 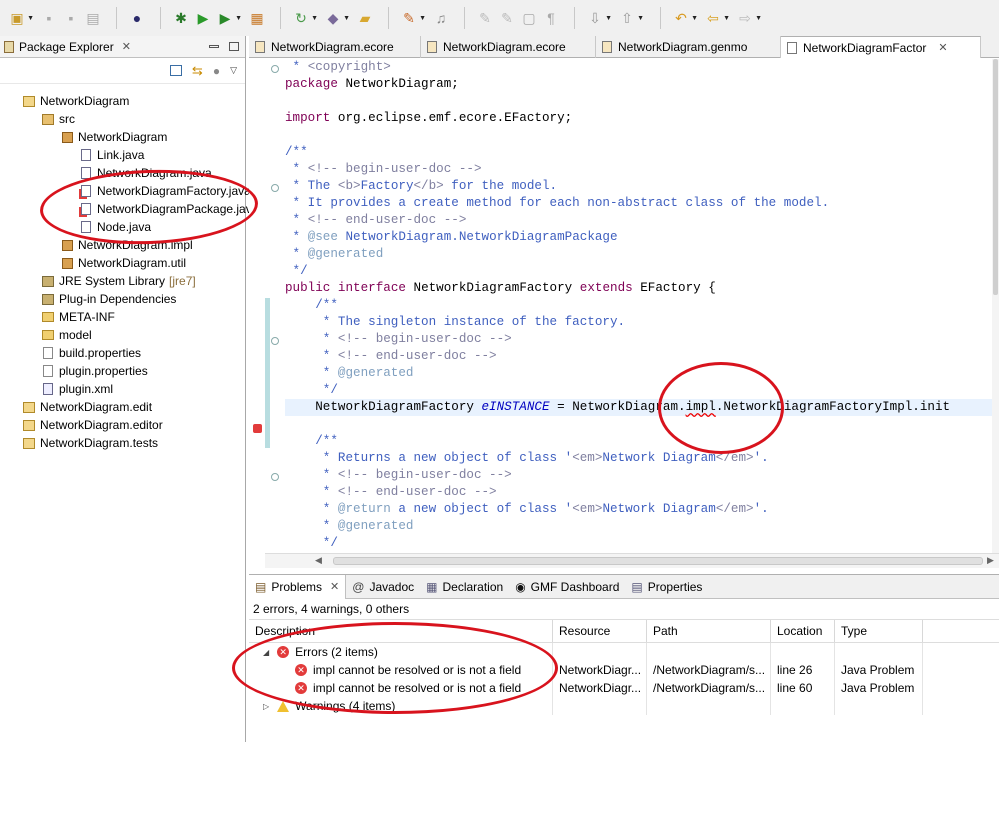 I want to click on tree-item: NetworkDiagram.impl, so click(x=126, y=245).